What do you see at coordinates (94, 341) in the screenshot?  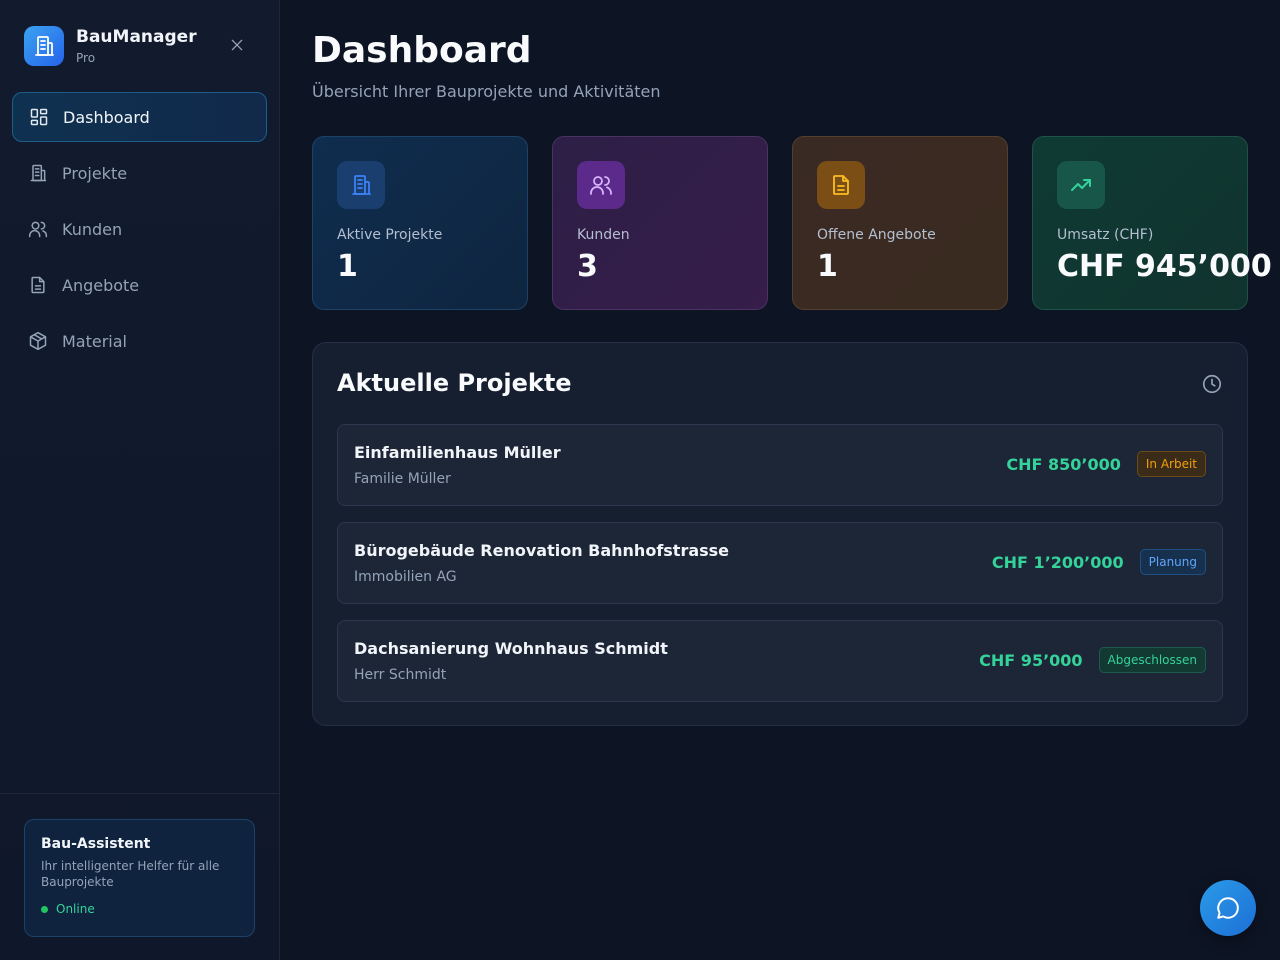 I see `sidebar-item-label: Material` at bounding box center [94, 341].